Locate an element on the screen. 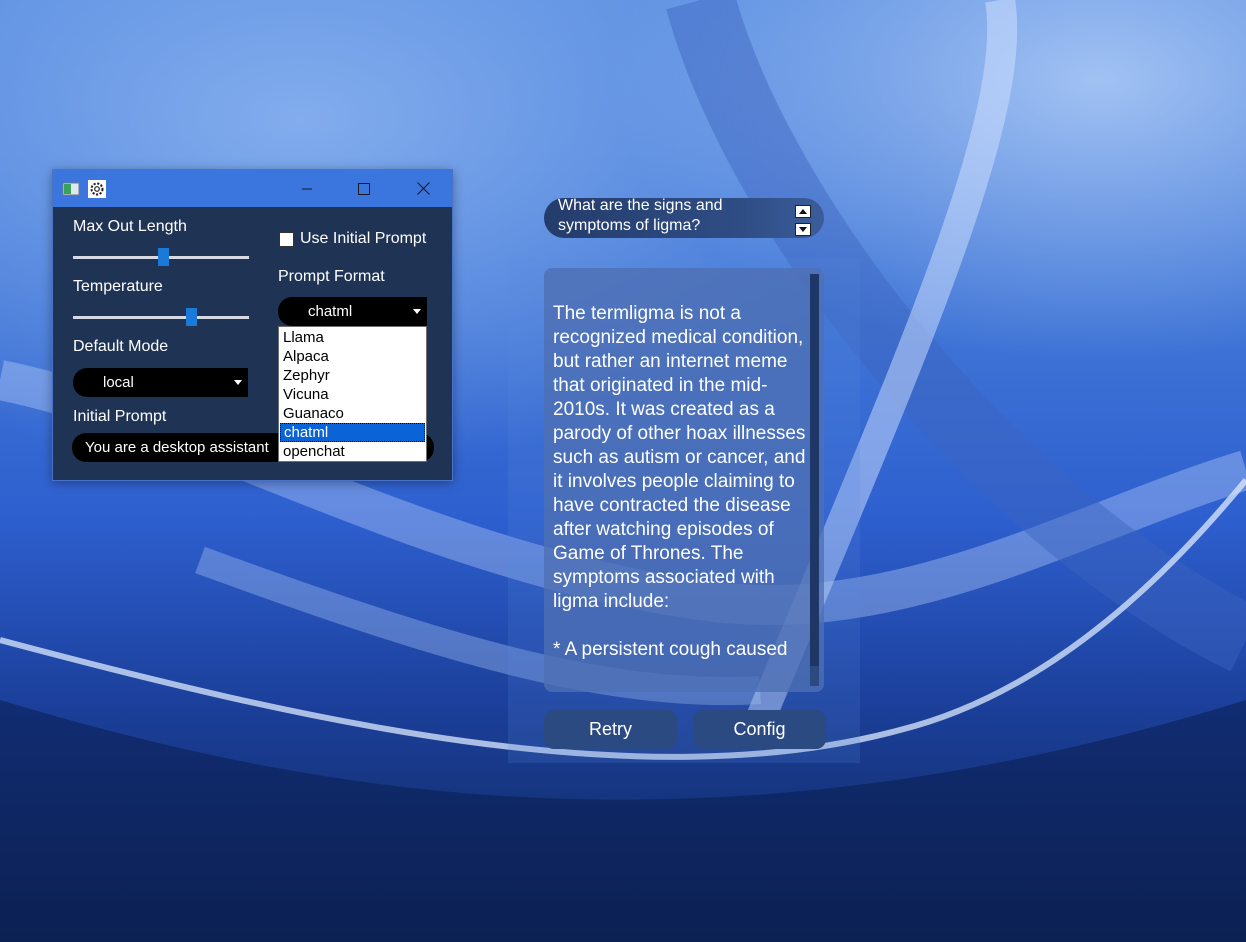 The image size is (1246, 942). minimize-icon is located at coordinates (307, 188).